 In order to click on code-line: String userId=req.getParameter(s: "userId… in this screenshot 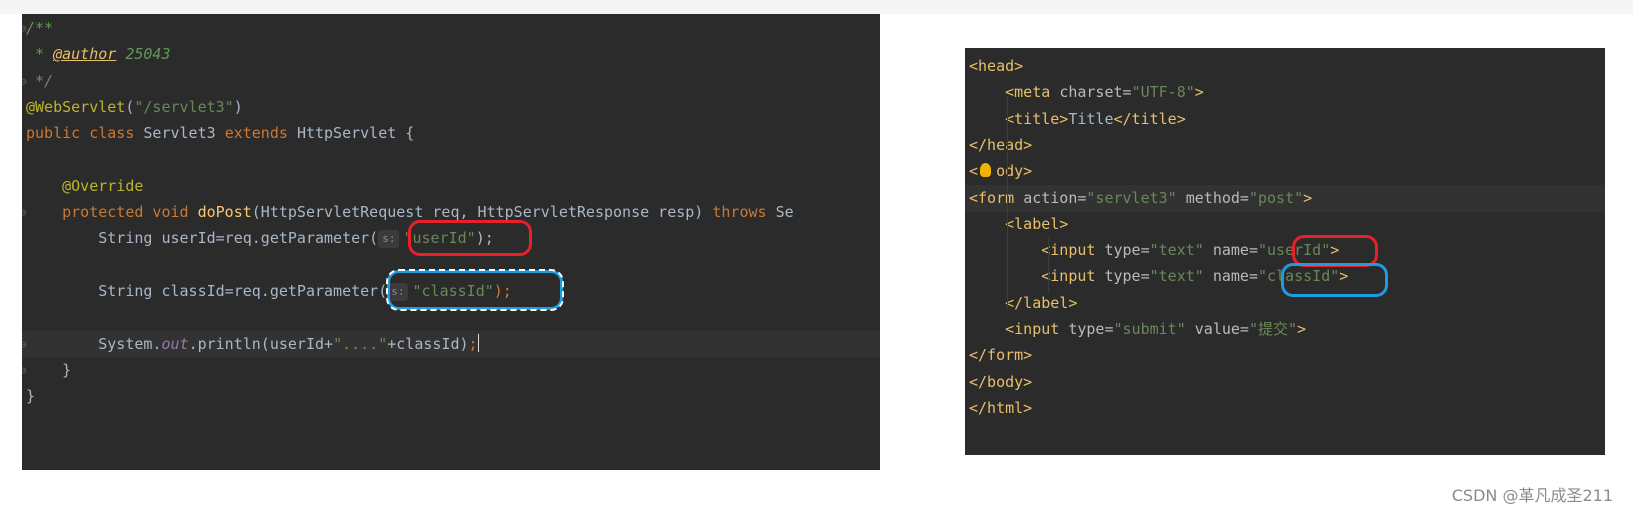, I will do `click(451, 238)`.